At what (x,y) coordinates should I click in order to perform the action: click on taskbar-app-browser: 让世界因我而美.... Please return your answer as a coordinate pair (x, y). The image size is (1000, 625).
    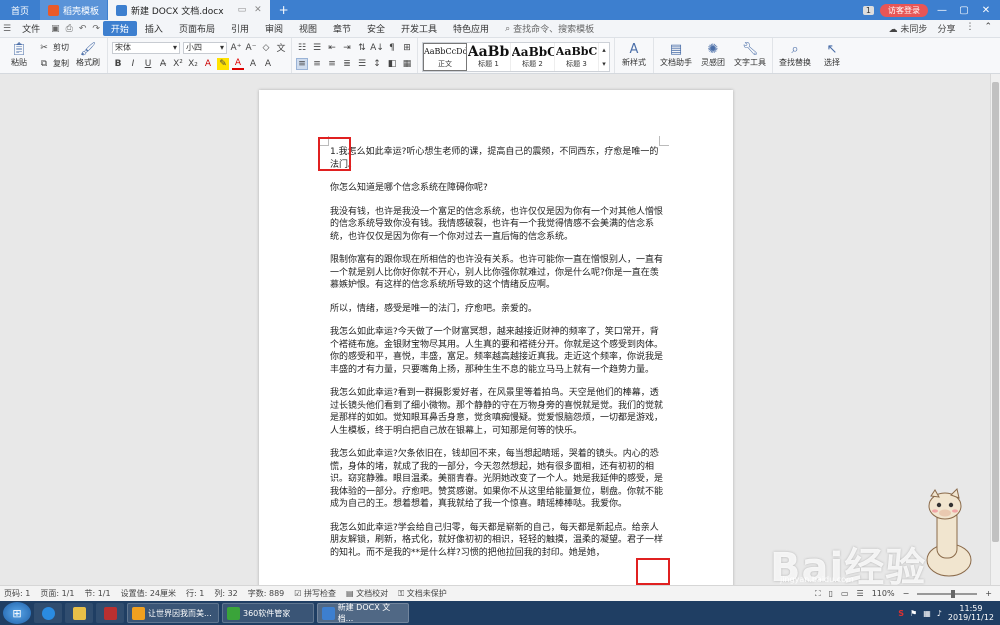
    Looking at the image, I should click on (173, 613).